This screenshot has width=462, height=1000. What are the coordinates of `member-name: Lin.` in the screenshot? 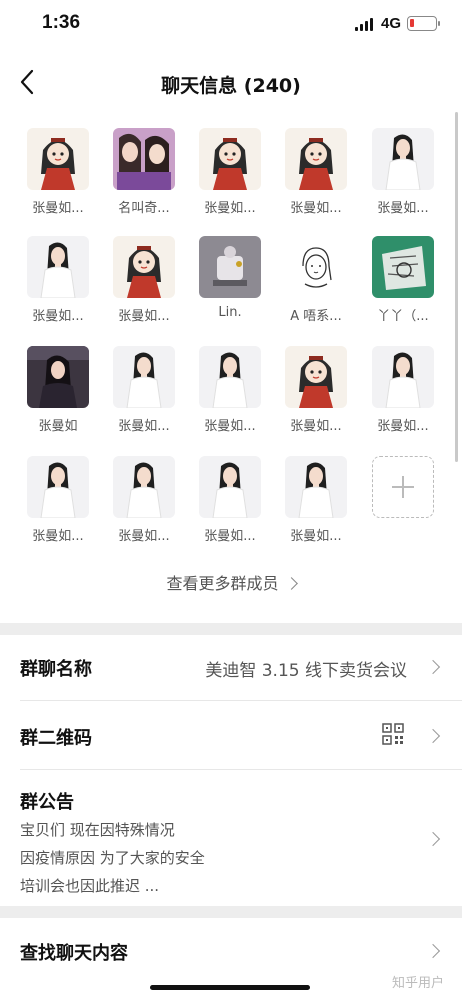 It's located at (230, 312).